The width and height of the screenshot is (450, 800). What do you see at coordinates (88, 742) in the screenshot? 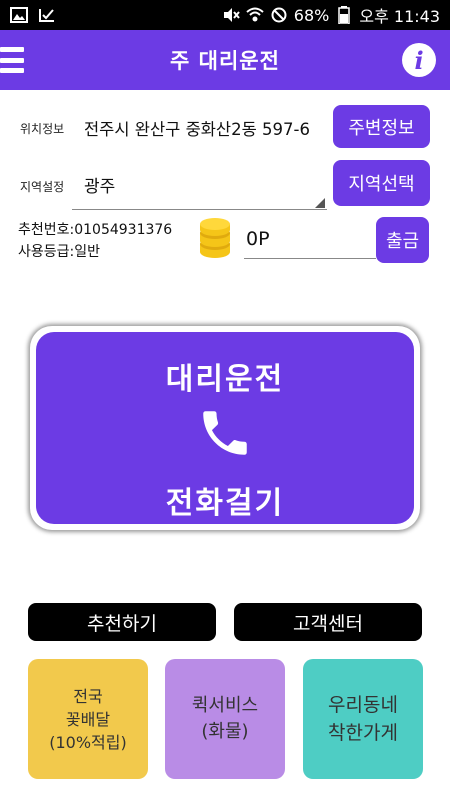
I see `tile-line: (10%적립)` at bounding box center [88, 742].